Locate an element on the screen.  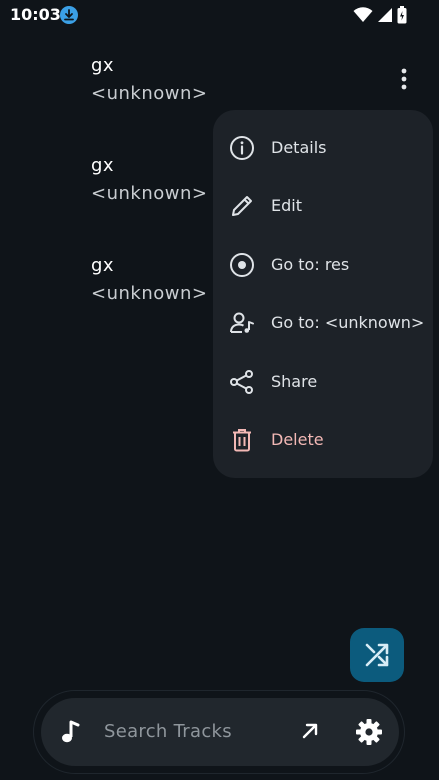
more-vert-icon is located at coordinates (404, 79).